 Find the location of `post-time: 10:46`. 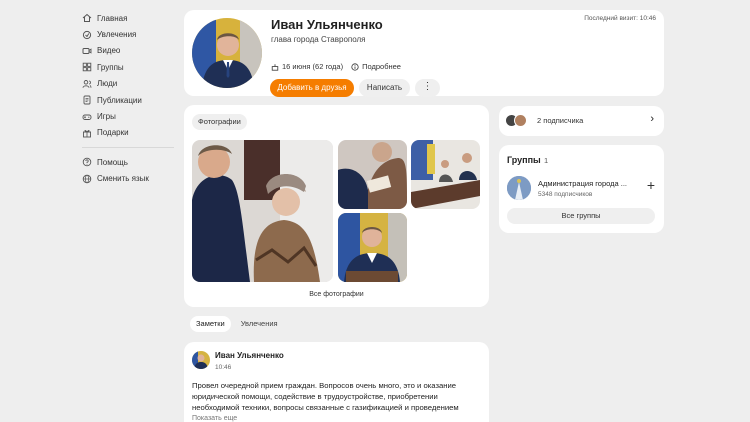

post-time: 10:46 is located at coordinates (223, 367).